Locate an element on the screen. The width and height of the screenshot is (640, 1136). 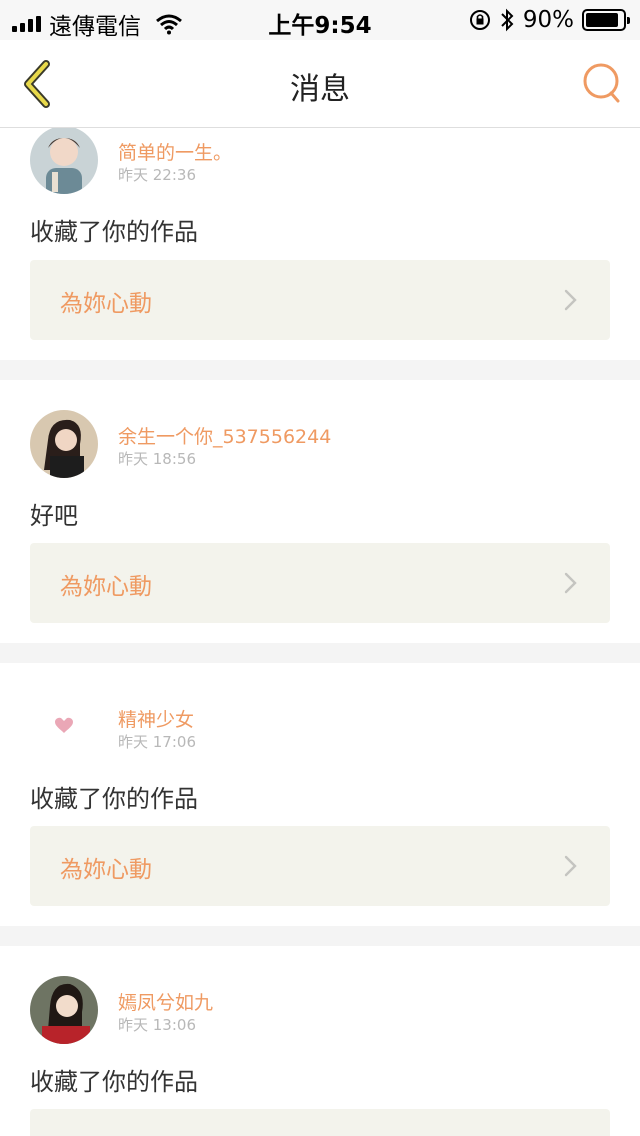
username: 简单的一生。 is located at coordinates (175, 151).